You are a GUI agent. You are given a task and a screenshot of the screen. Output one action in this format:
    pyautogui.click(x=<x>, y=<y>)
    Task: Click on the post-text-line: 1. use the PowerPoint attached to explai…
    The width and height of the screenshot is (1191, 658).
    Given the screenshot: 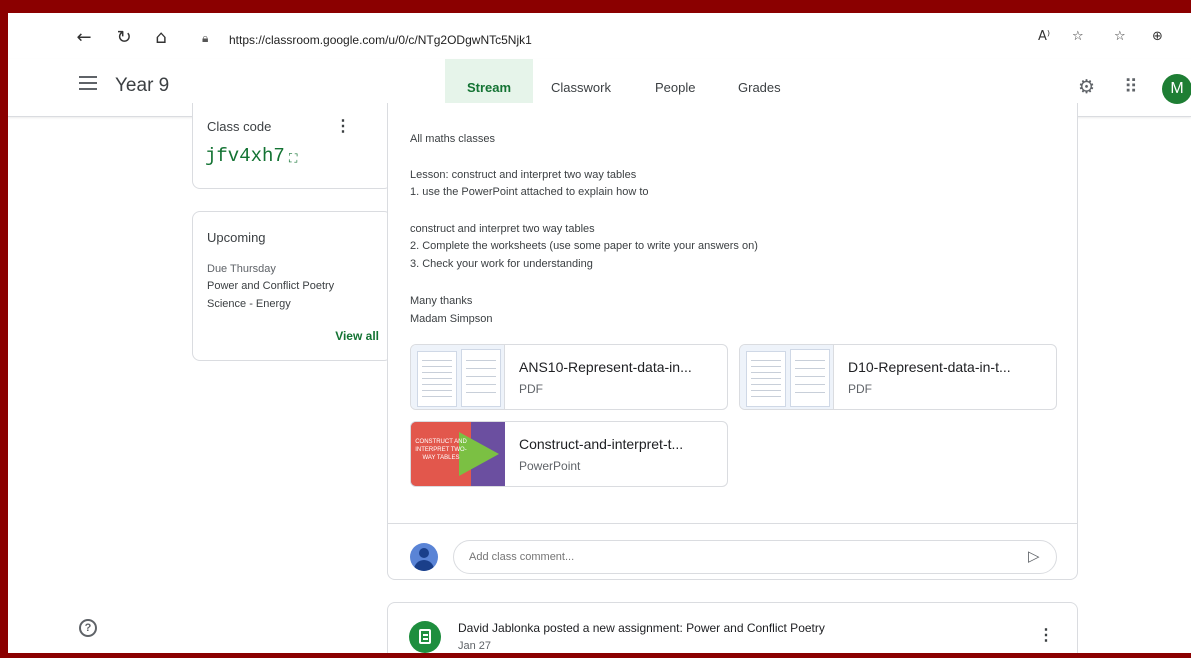 What is the action you would take?
    pyautogui.click(x=529, y=192)
    